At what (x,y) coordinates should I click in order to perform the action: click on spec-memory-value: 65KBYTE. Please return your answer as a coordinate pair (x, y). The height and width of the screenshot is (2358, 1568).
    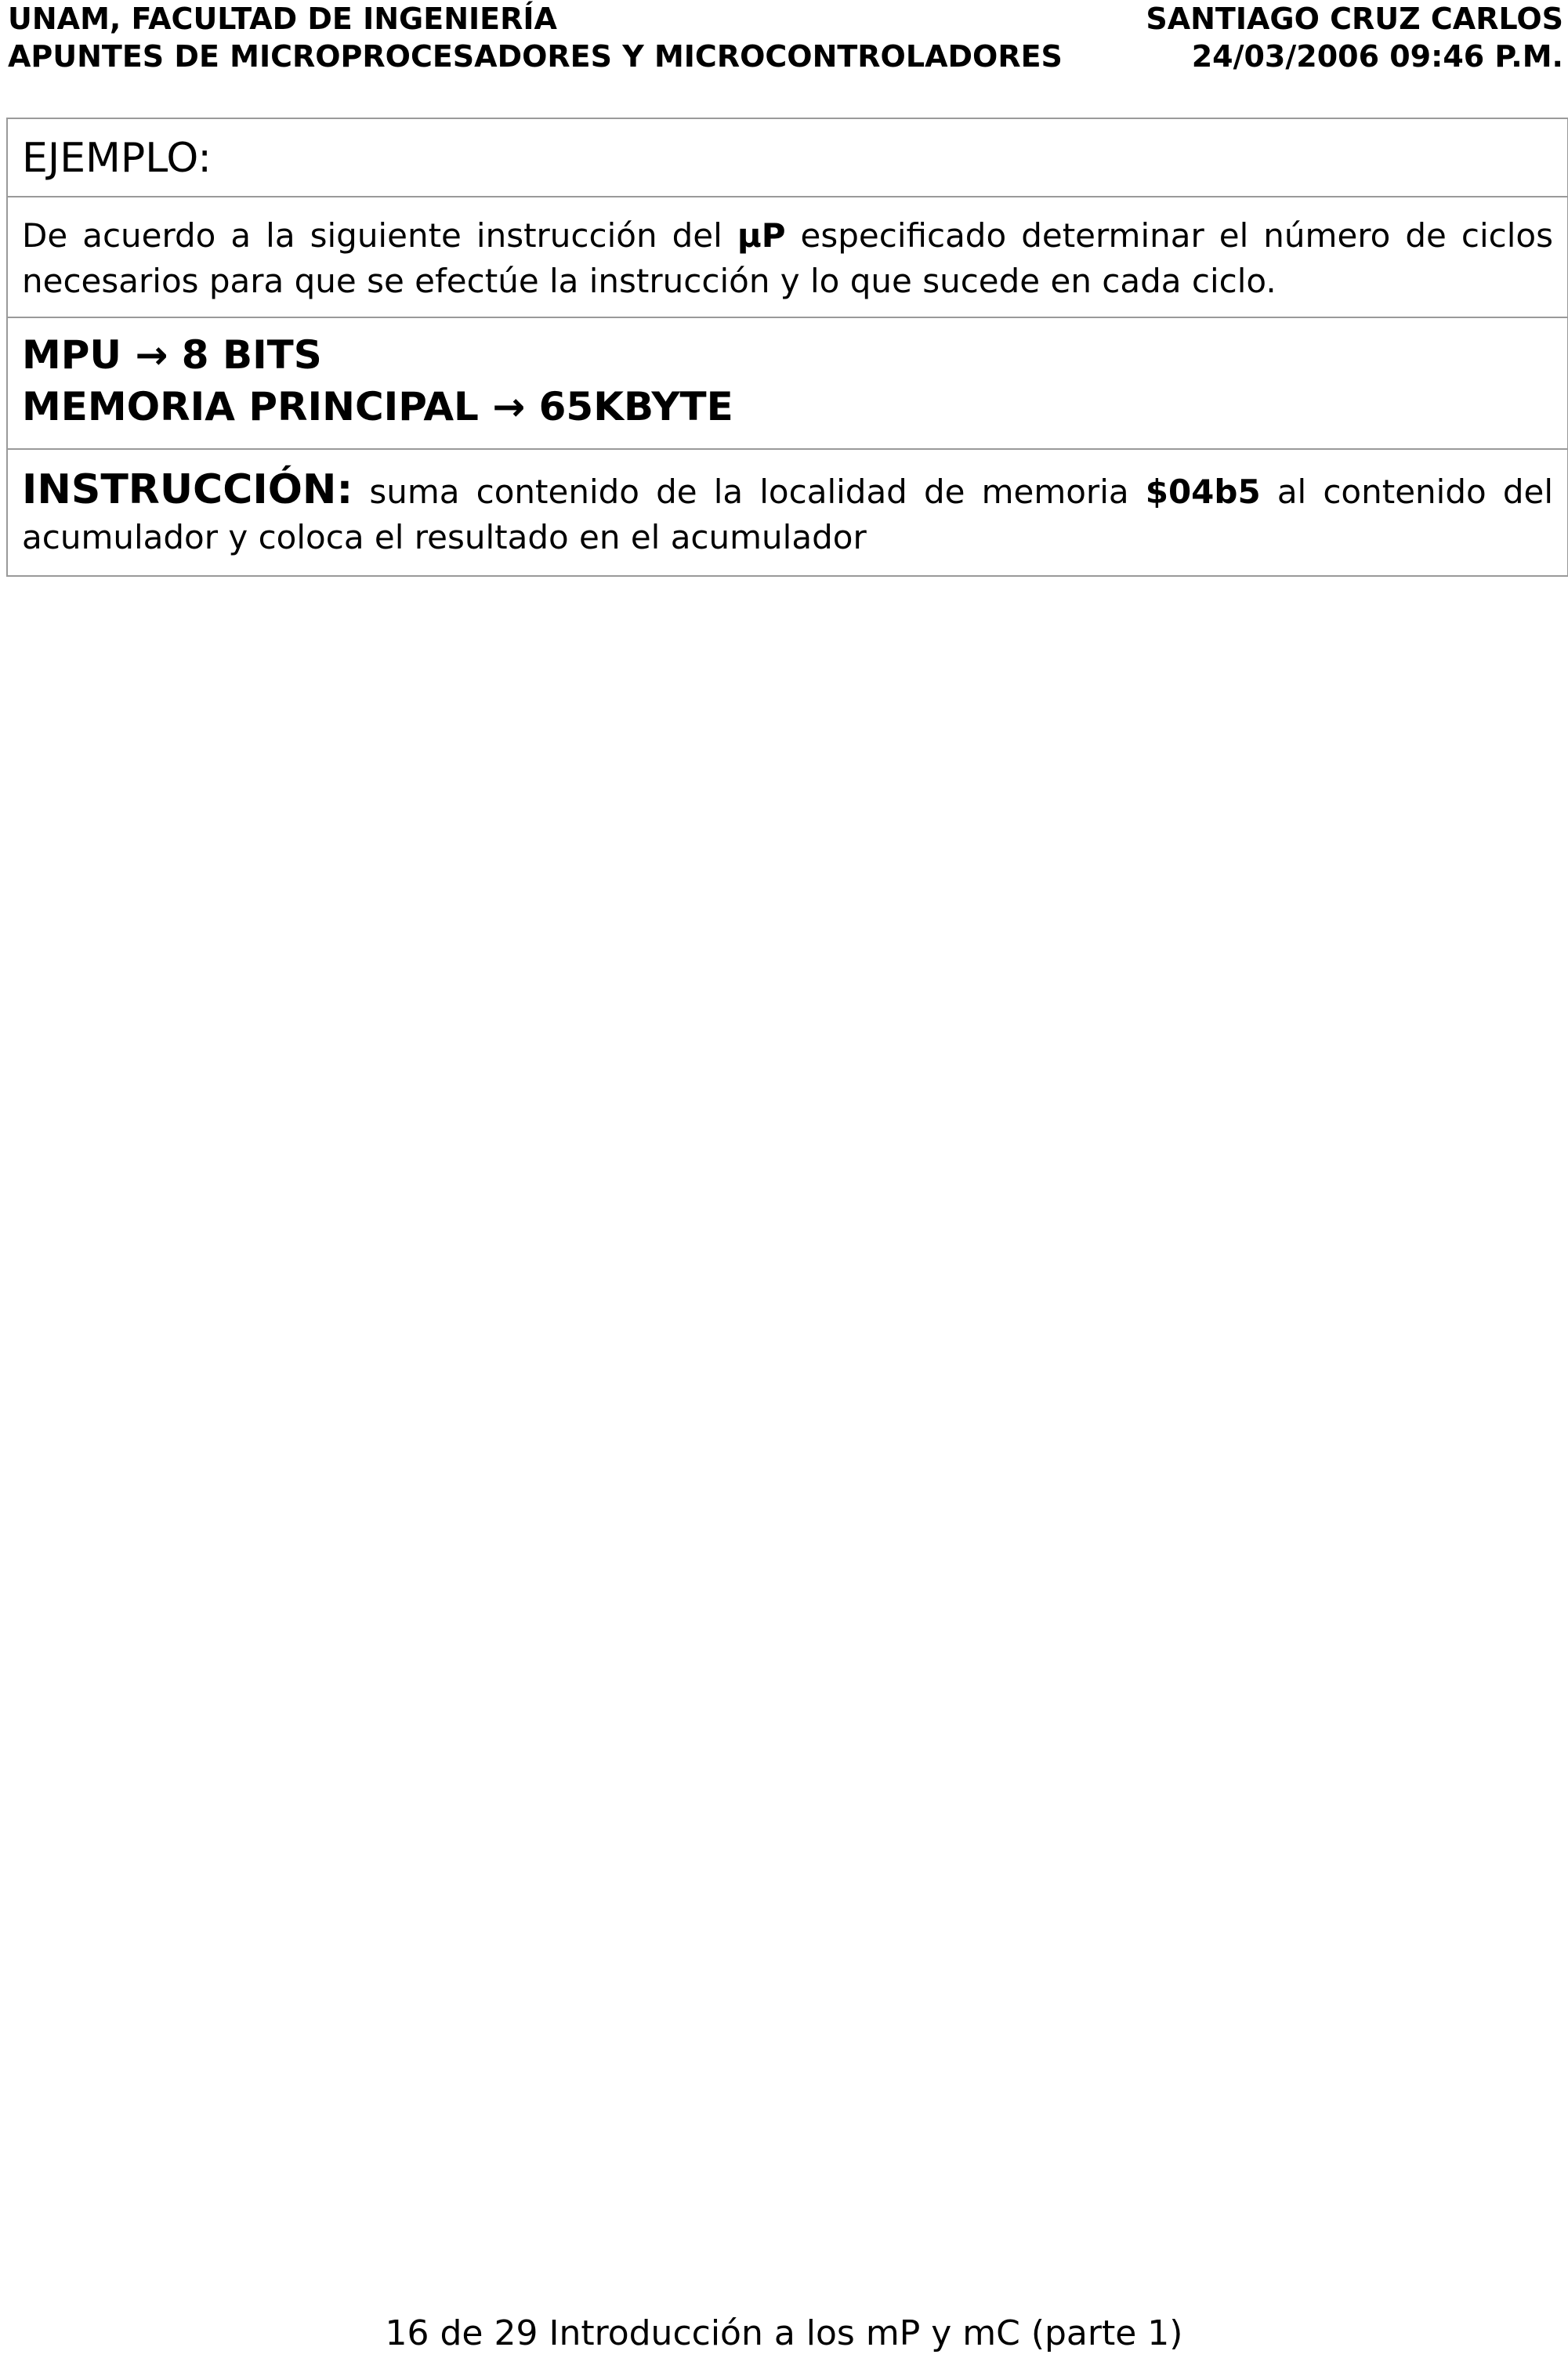
    Looking at the image, I should click on (636, 407).